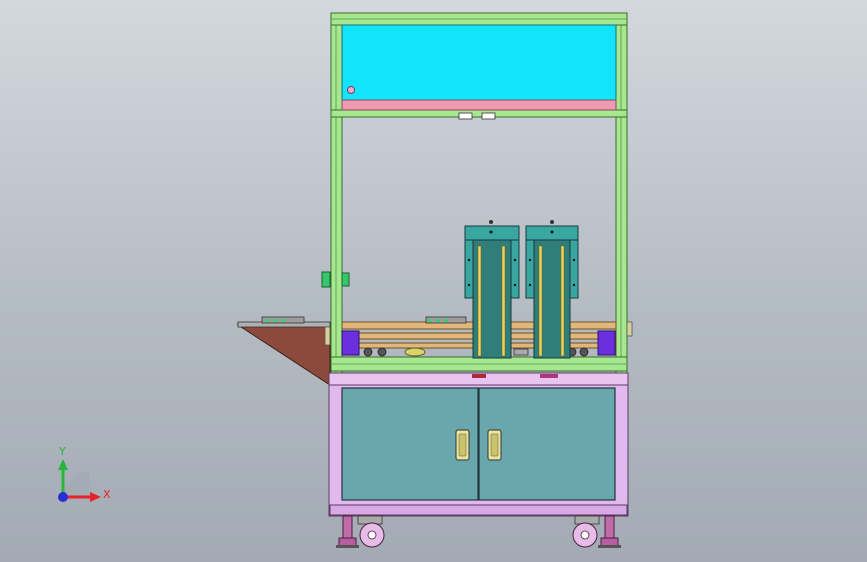  I want to click on end-block-left, so click(350, 343).